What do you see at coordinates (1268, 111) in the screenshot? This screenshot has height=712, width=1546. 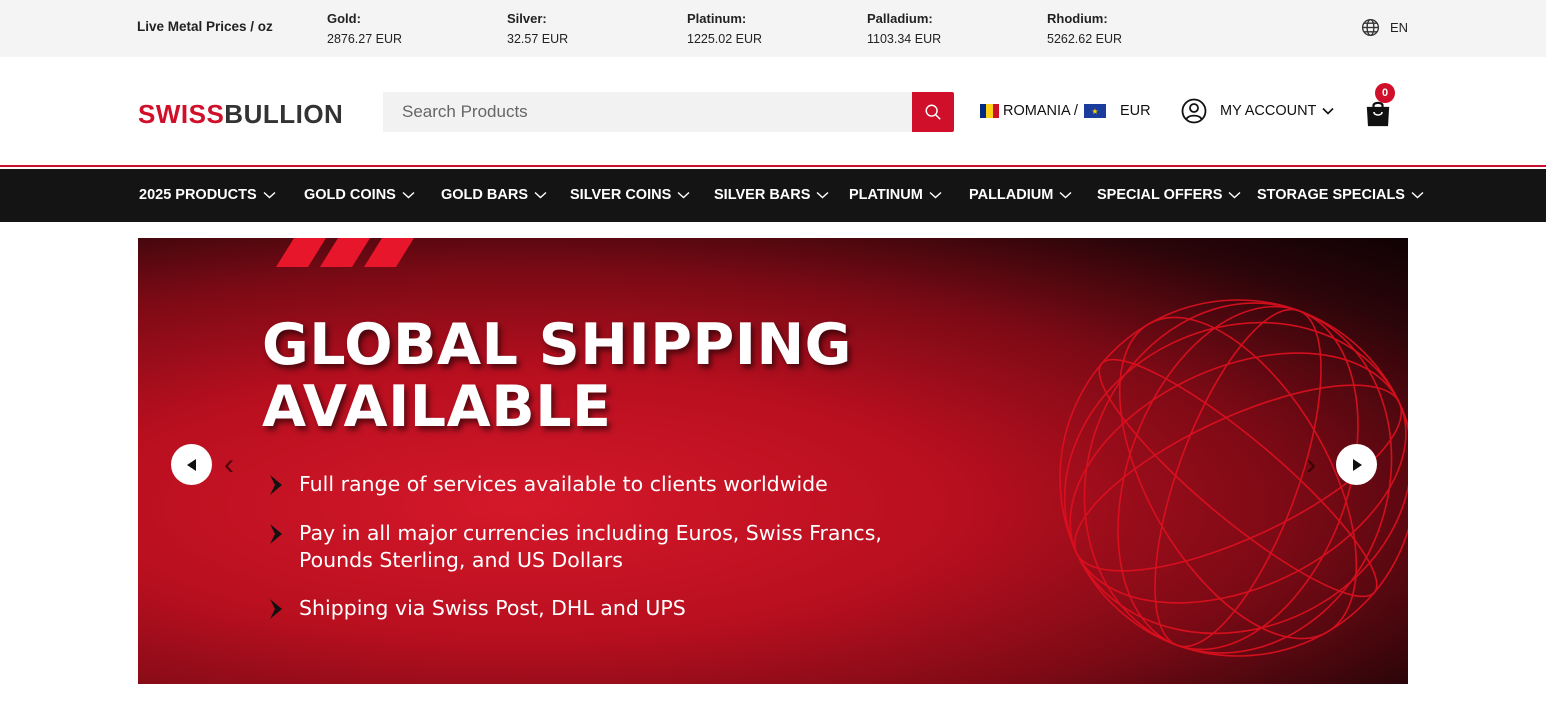 I see `account-label: MY ACCOUNT` at bounding box center [1268, 111].